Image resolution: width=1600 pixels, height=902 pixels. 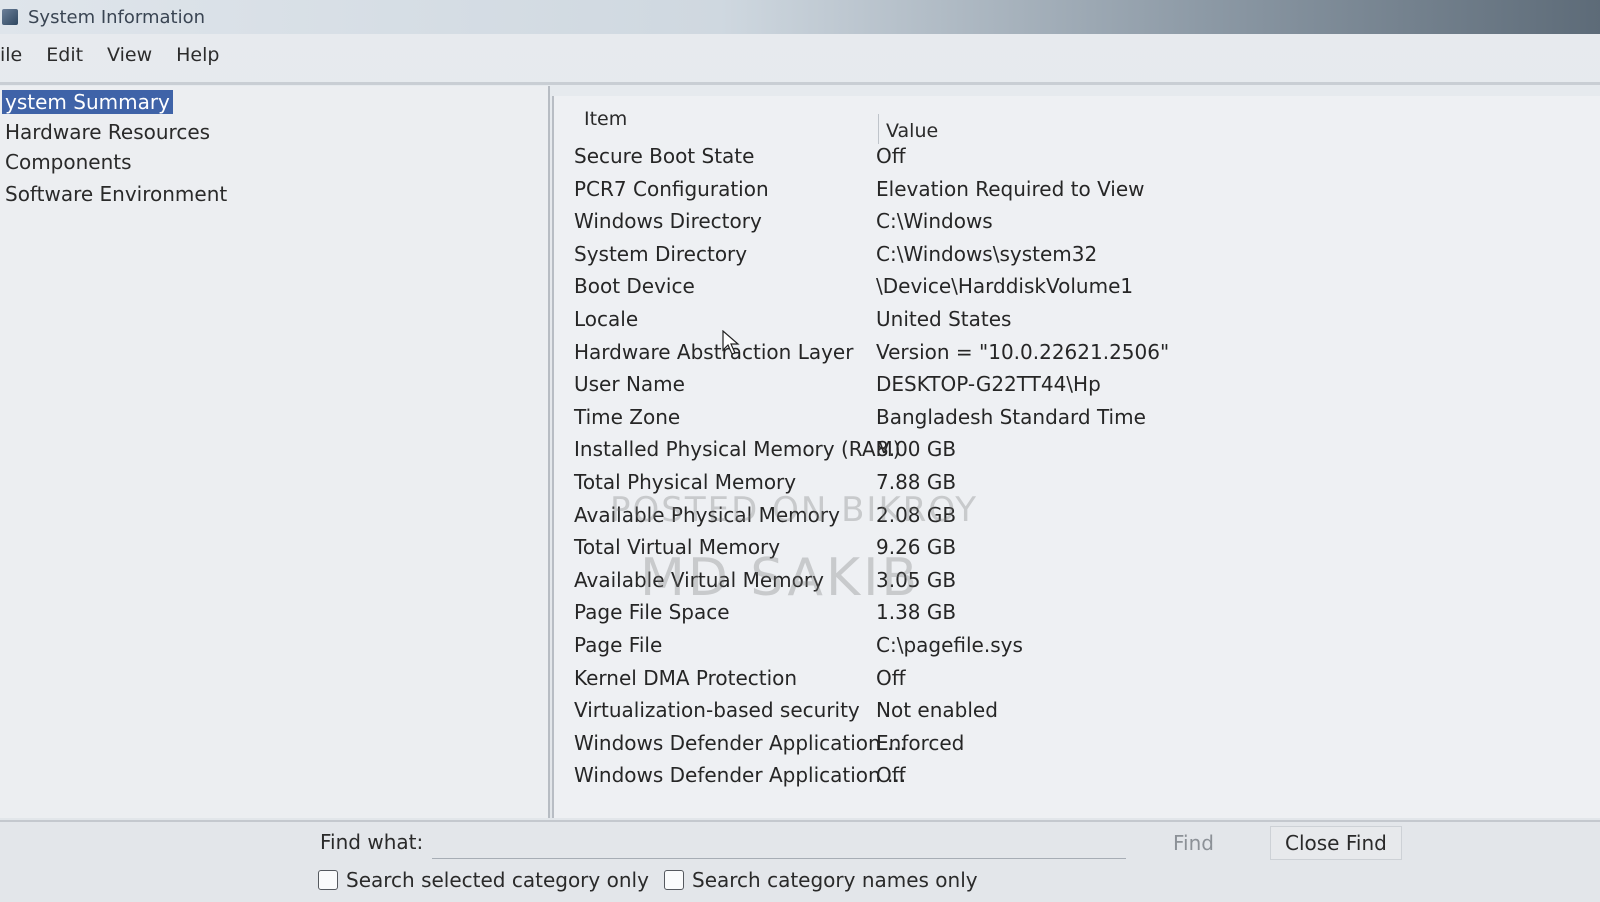 What do you see at coordinates (652, 612) in the screenshot?
I see `row-item-cell: Page File Space` at bounding box center [652, 612].